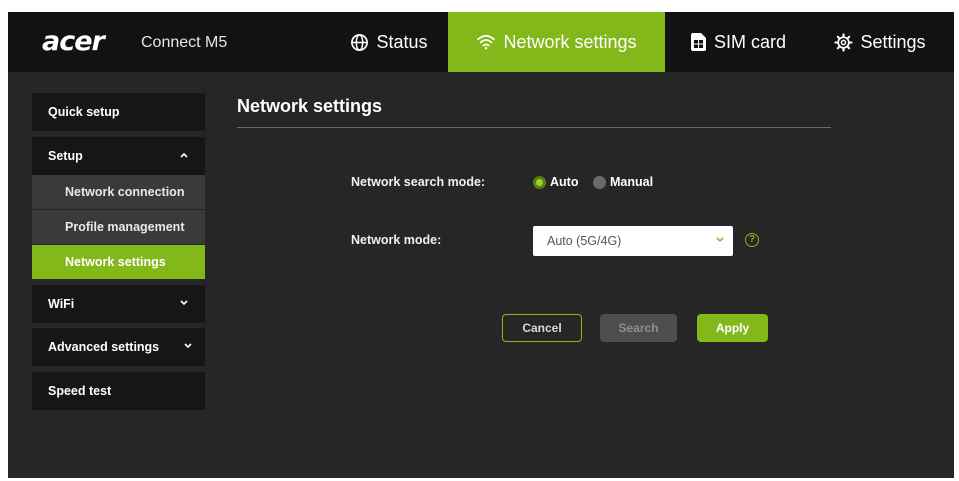 The height and width of the screenshot is (481, 959). What do you see at coordinates (360, 42) in the screenshot?
I see `globe-icon` at bounding box center [360, 42].